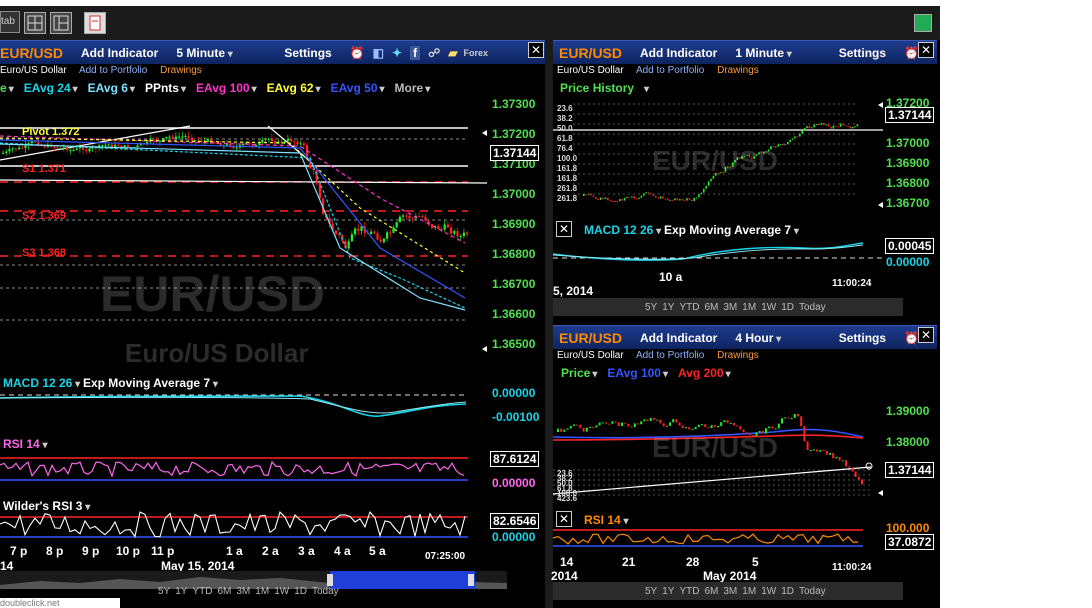  I want to click on note-icon: ▰, so click(452, 53).